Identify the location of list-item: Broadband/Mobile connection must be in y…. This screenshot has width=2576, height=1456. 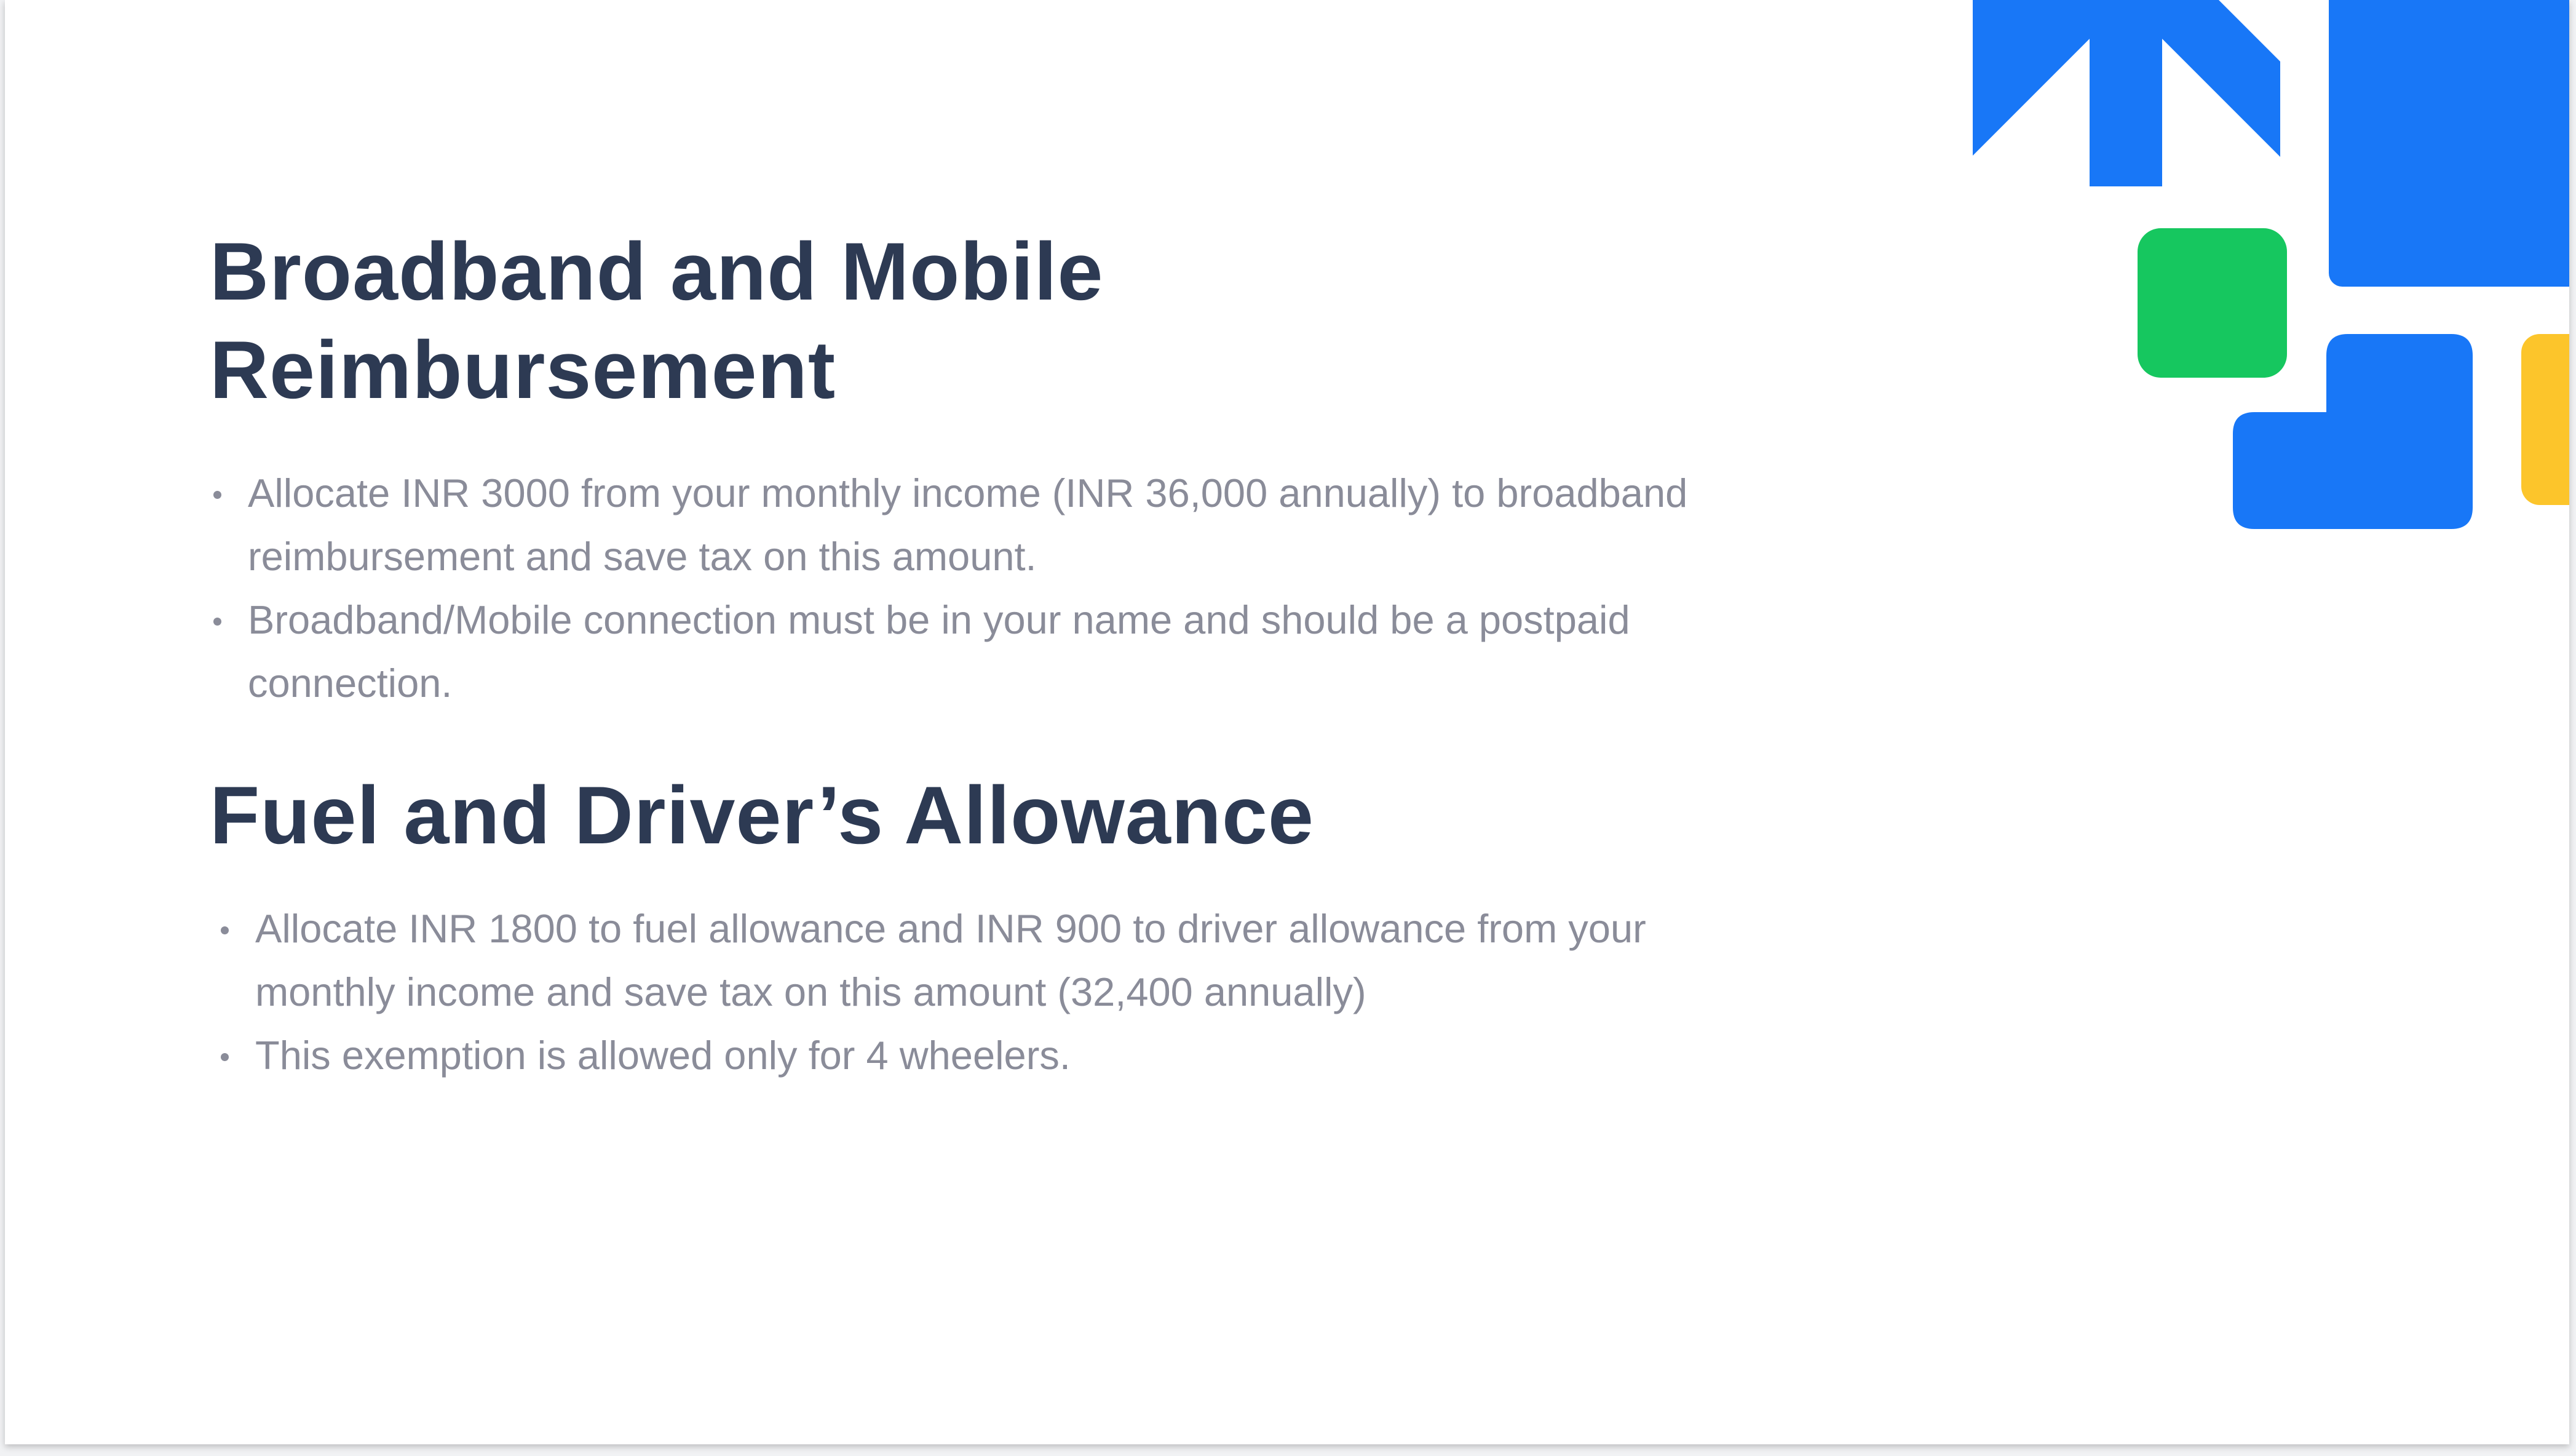
(1009, 652).